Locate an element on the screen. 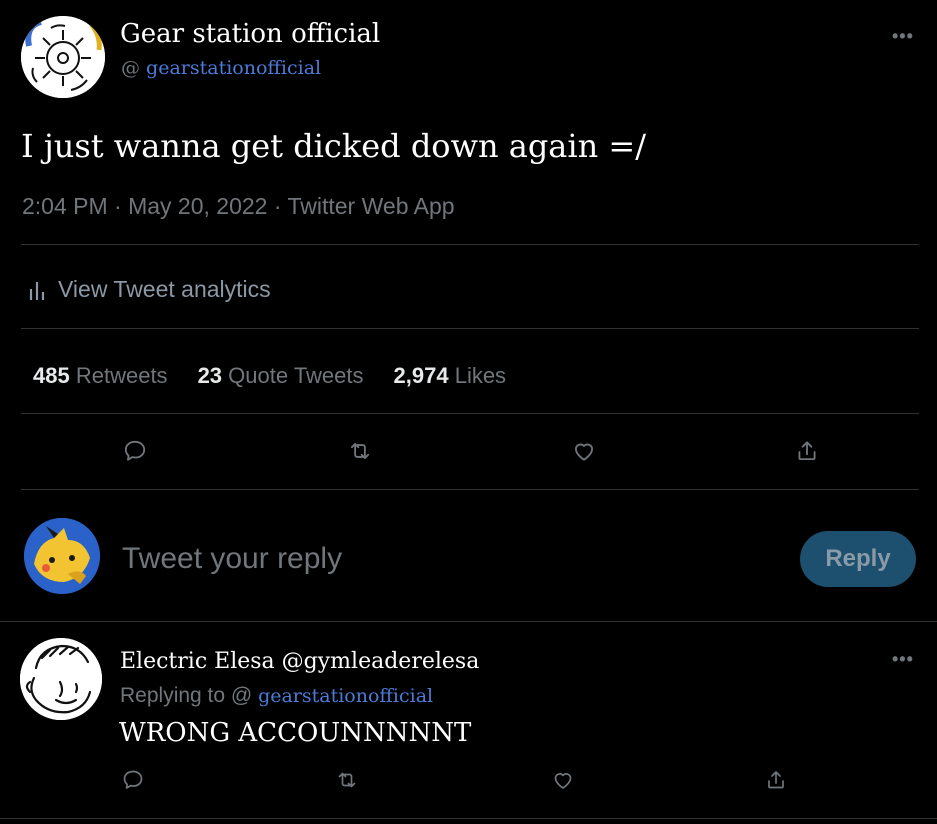  replying-to: Replying to @ gearstationofficial is located at coordinates (276, 696).